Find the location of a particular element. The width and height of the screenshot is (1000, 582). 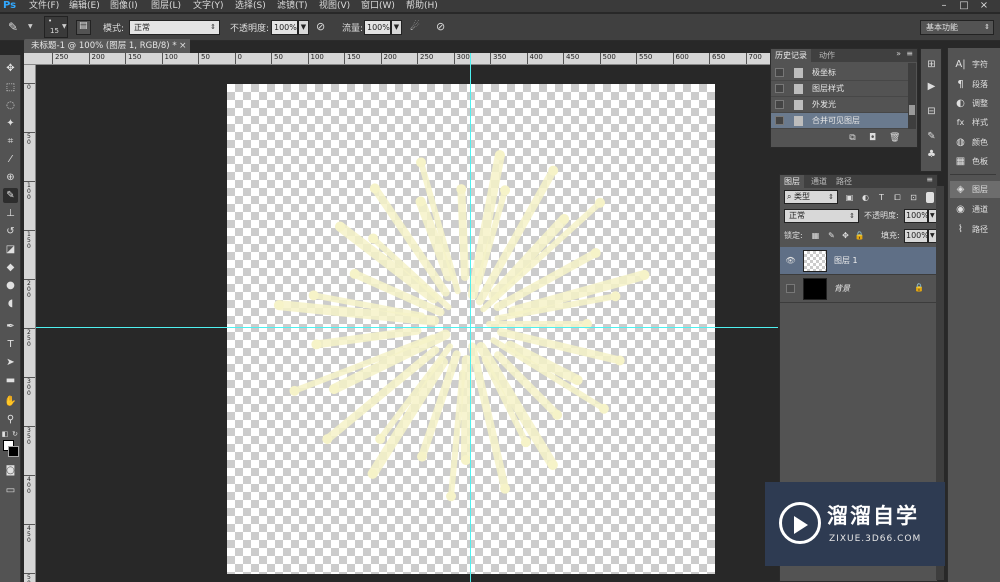

layer-row-layer1: 👁 图层 1 is located at coordinates (858, 261).